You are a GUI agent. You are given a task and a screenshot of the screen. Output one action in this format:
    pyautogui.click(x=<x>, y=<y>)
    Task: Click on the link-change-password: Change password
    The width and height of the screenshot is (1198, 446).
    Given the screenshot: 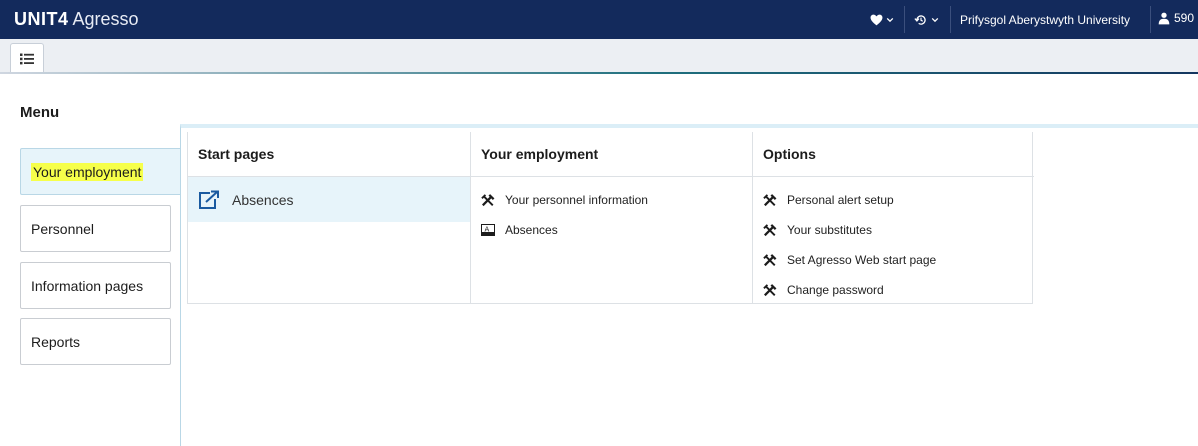 What is the action you would take?
    pyautogui.click(x=893, y=290)
    